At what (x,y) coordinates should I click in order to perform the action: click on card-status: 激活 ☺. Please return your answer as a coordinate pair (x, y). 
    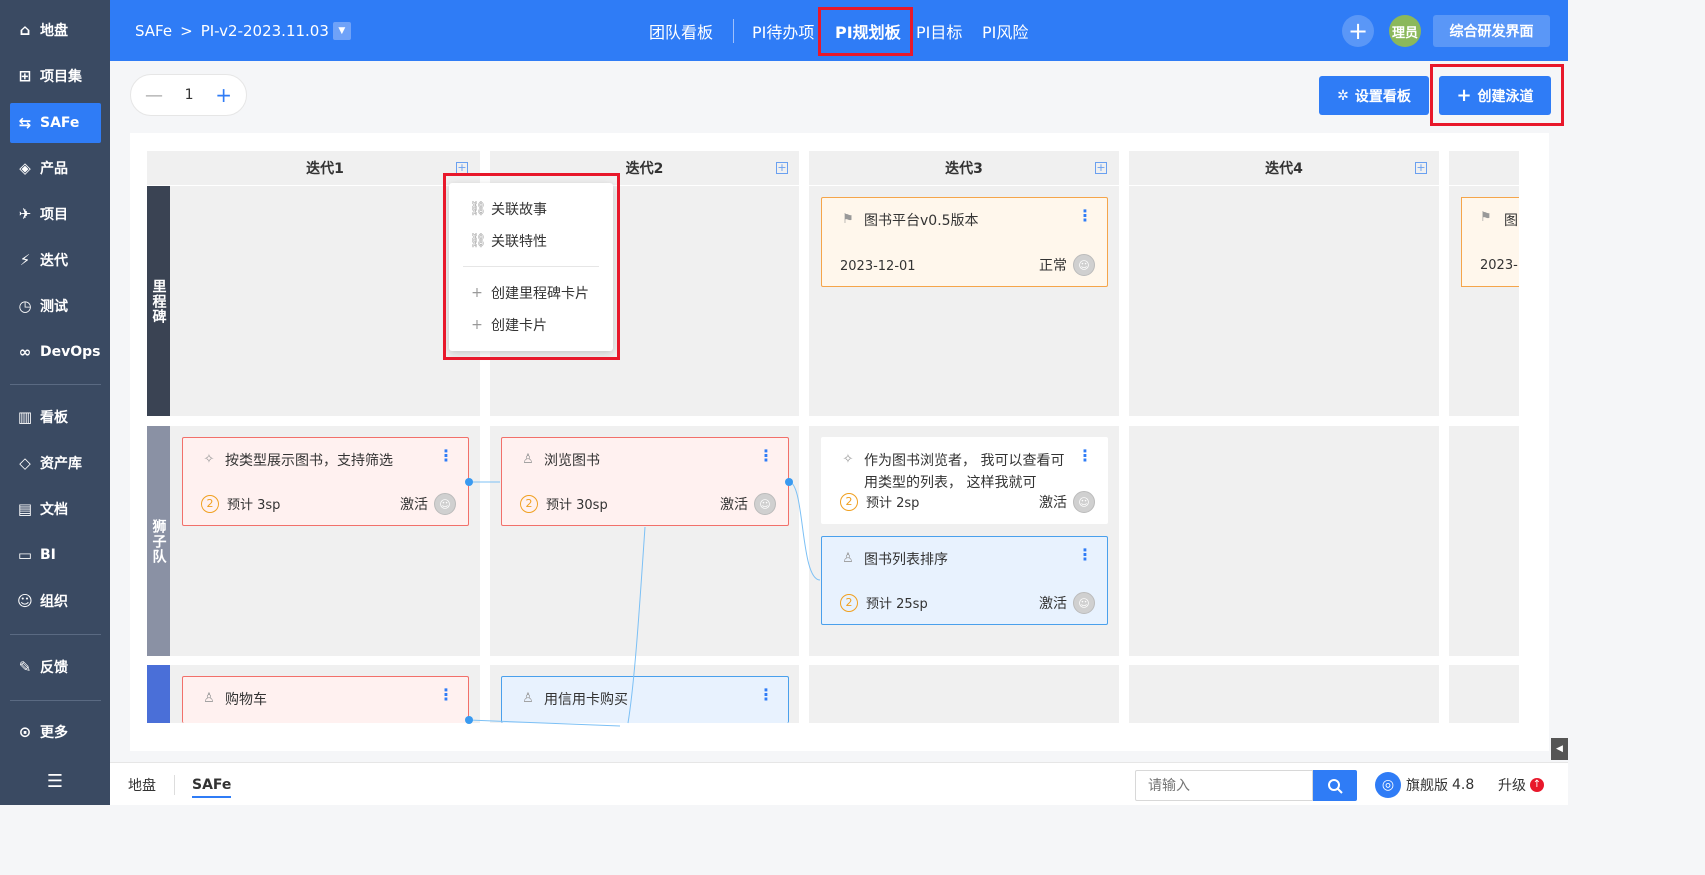
    Looking at the image, I should click on (428, 504).